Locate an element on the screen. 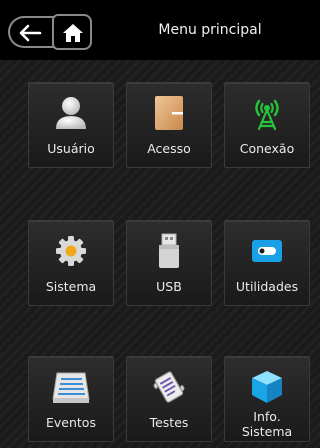 The height and width of the screenshot is (448, 320). tile-label: Sistema is located at coordinates (71, 286).